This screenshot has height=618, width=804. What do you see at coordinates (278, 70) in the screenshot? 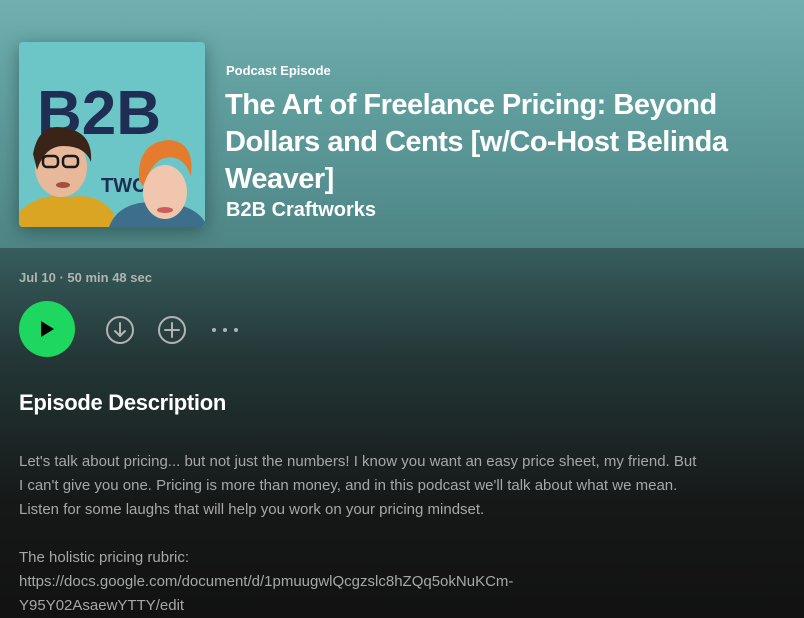
I see `episode-type-label: Podcast Episode` at bounding box center [278, 70].